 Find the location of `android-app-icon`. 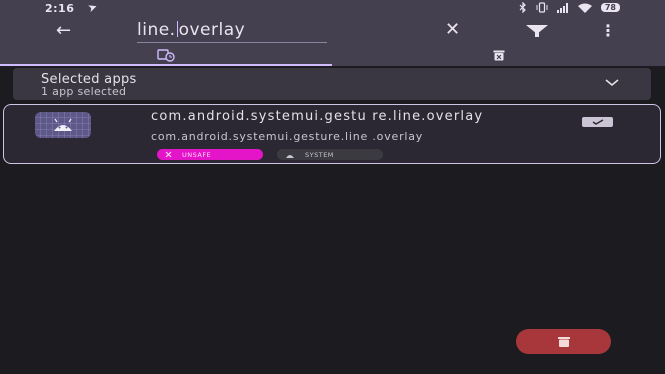

android-app-icon is located at coordinates (63, 125).